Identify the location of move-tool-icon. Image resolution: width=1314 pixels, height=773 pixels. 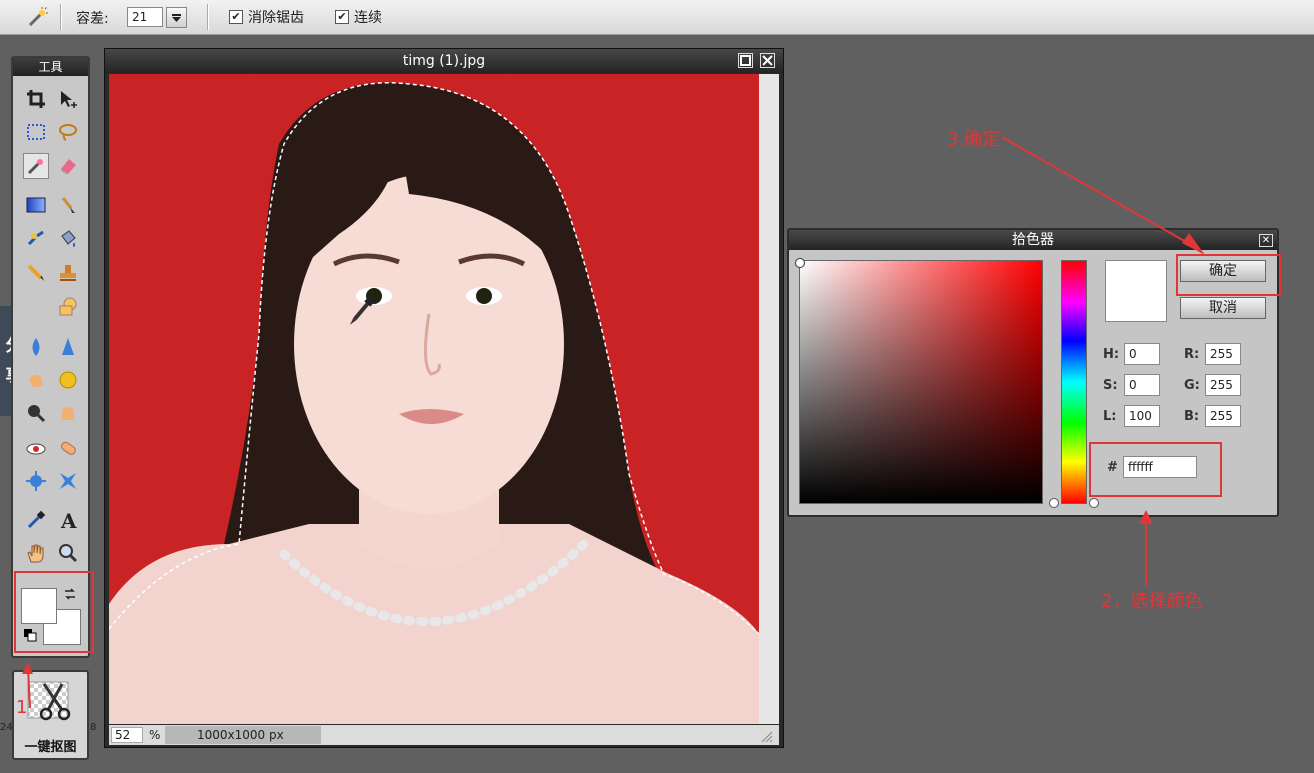
(68, 99).